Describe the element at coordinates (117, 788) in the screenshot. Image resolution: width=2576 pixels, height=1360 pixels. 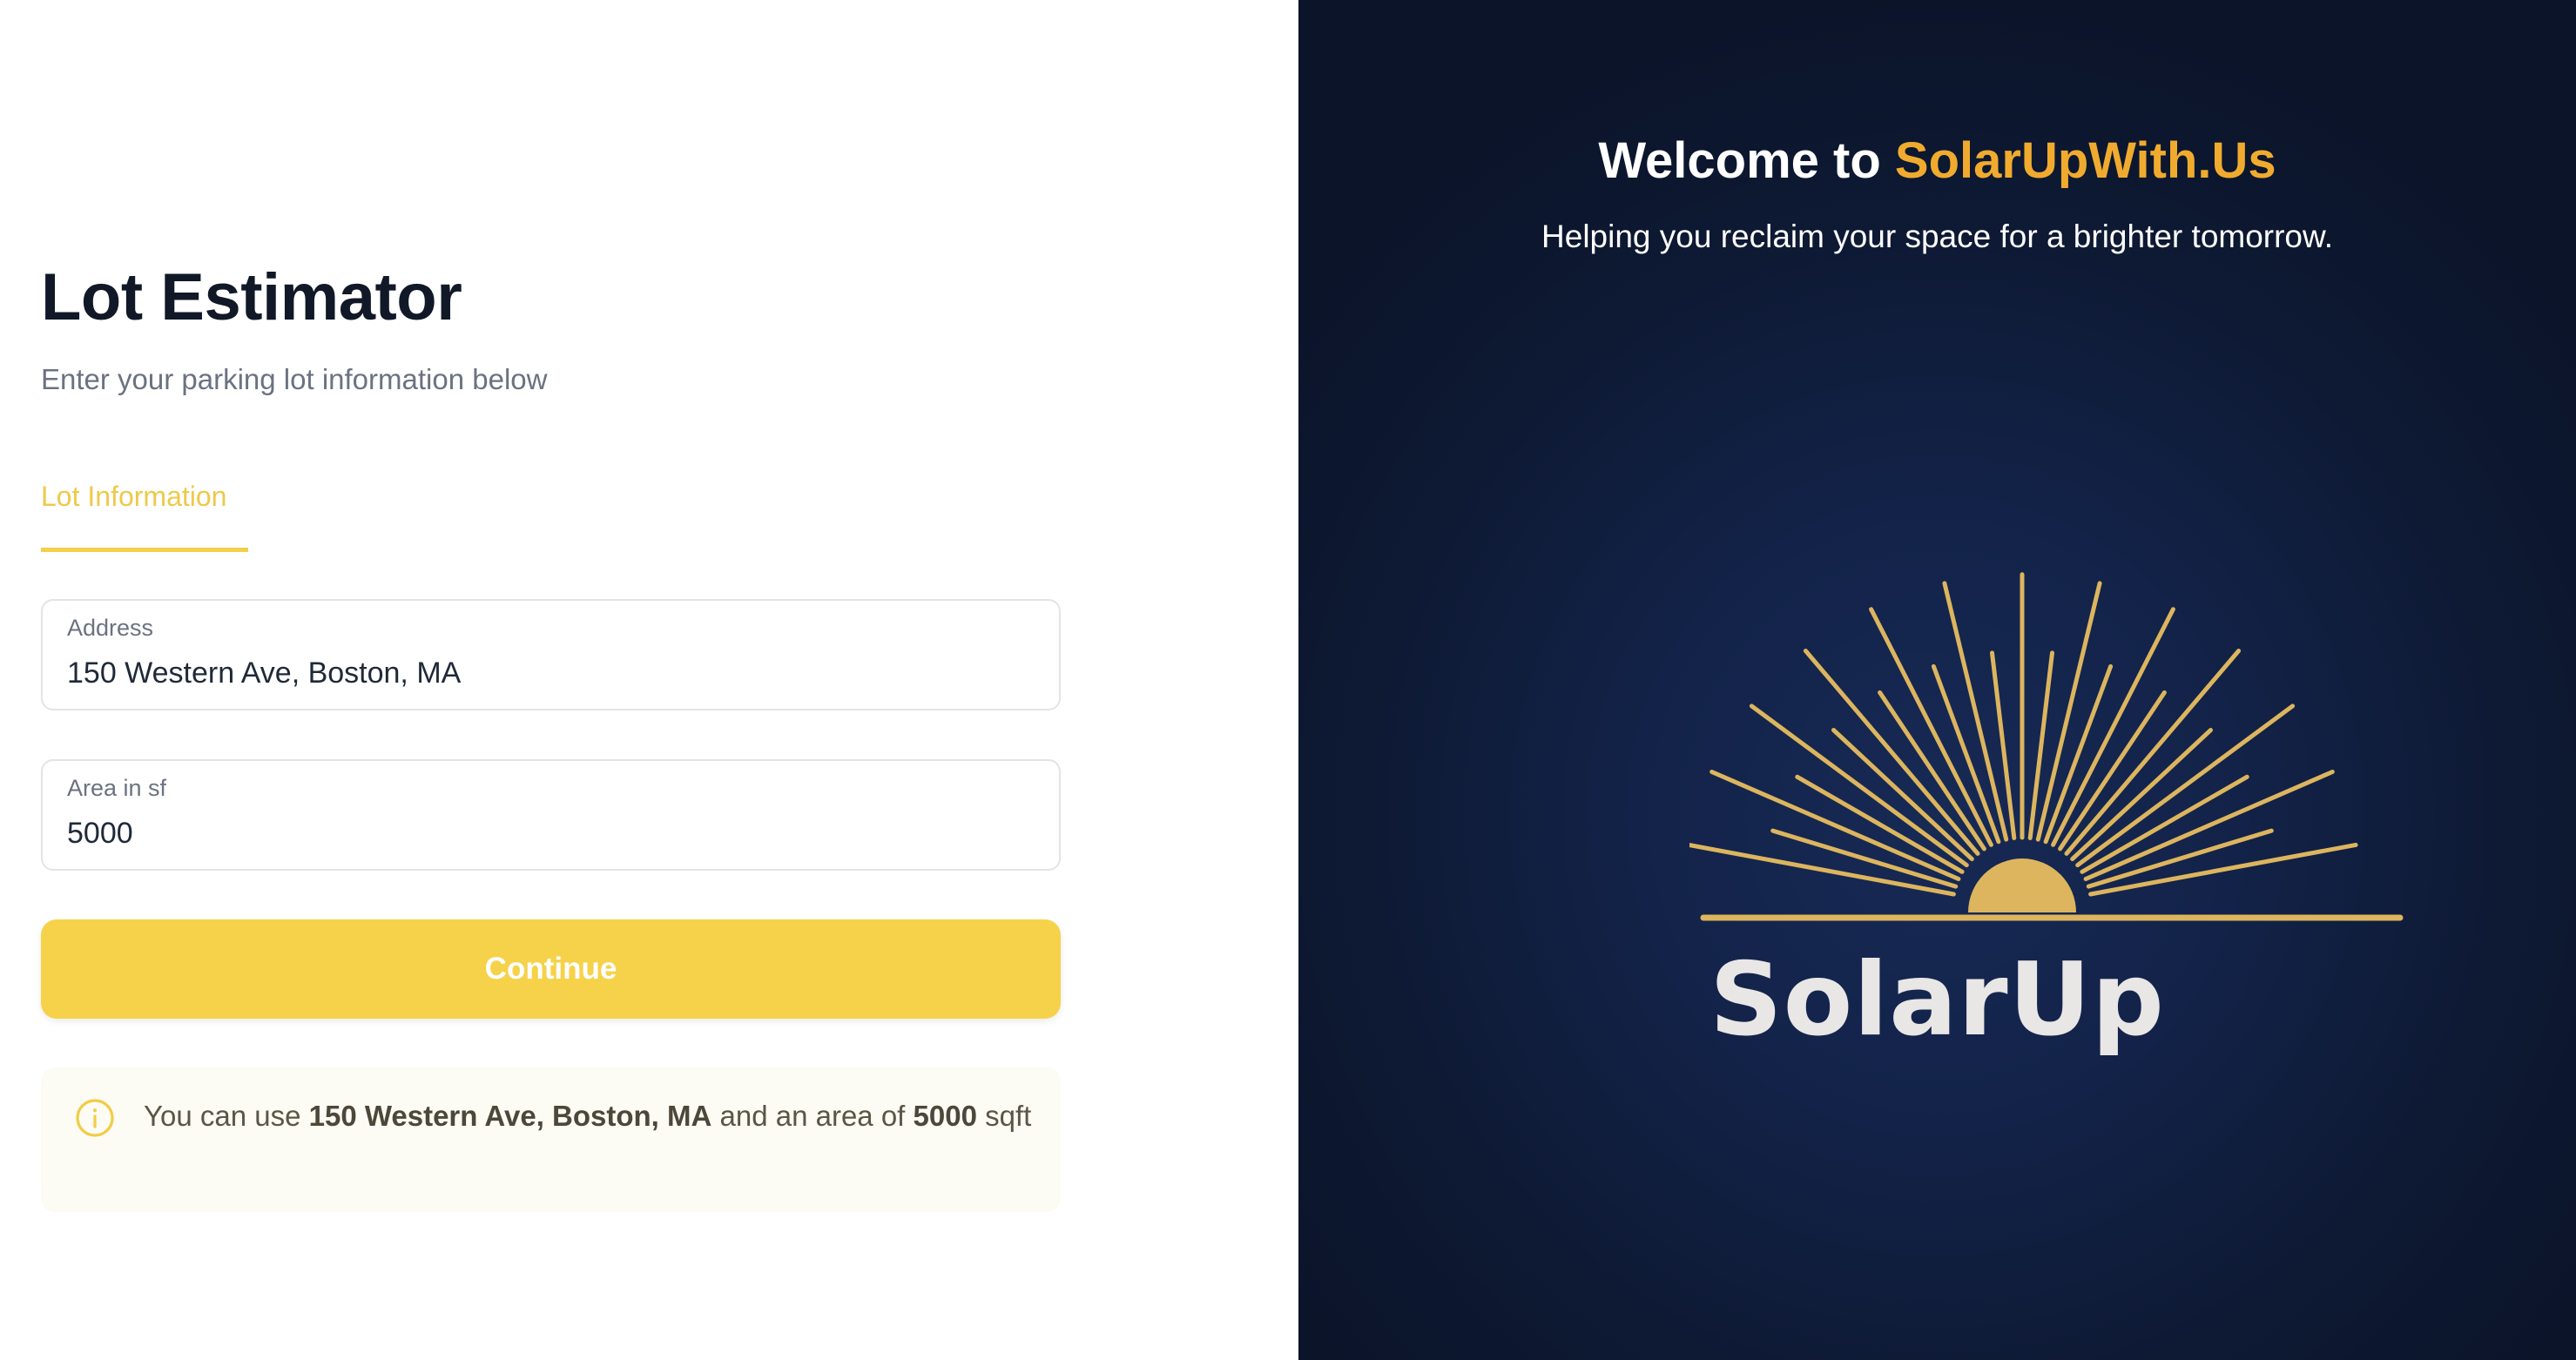
I see `area-label: Area in sf` at that location.